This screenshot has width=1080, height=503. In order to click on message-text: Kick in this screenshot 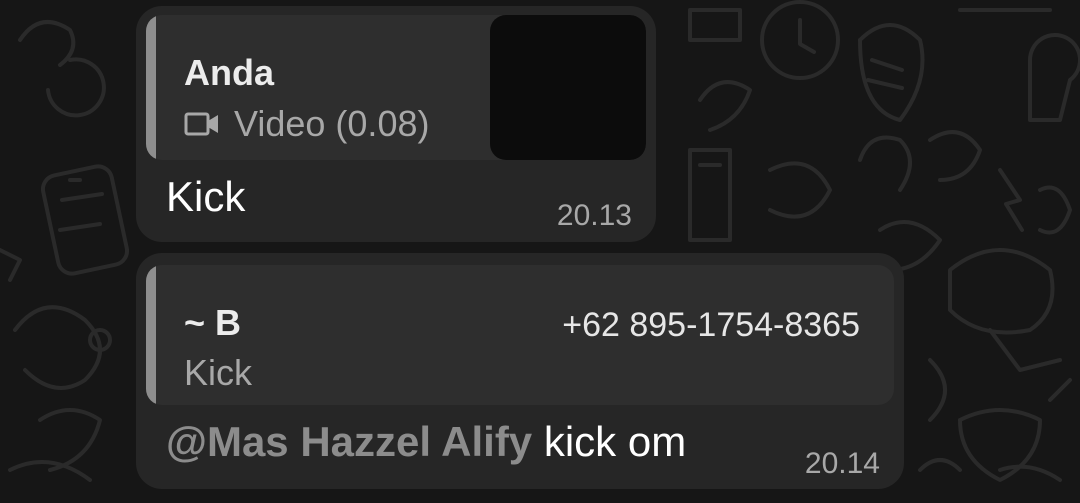, I will do `click(206, 196)`.